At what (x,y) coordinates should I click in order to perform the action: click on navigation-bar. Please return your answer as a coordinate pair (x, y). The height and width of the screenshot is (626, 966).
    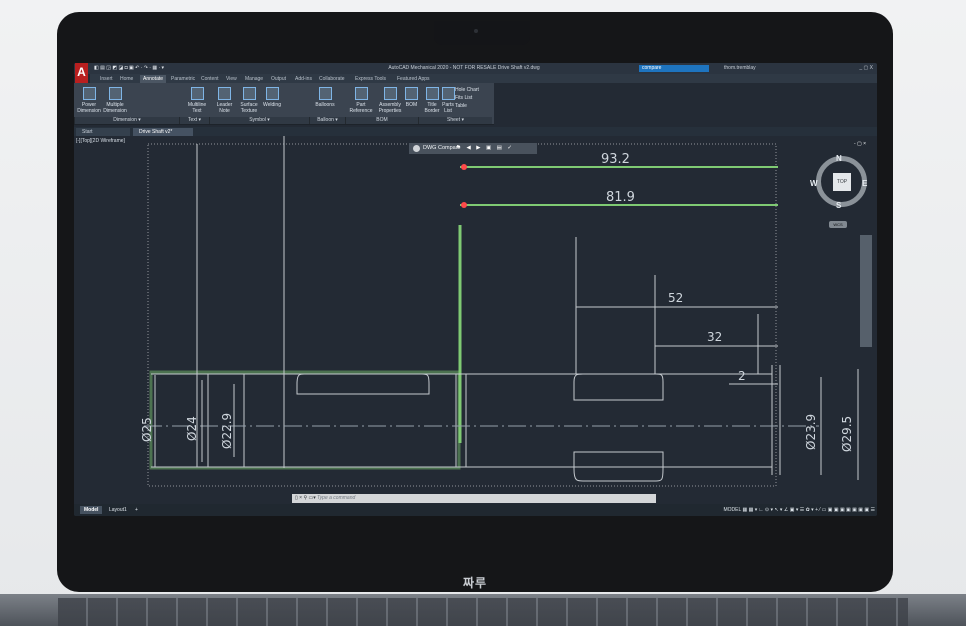
    Looking at the image, I should click on (866, 291).